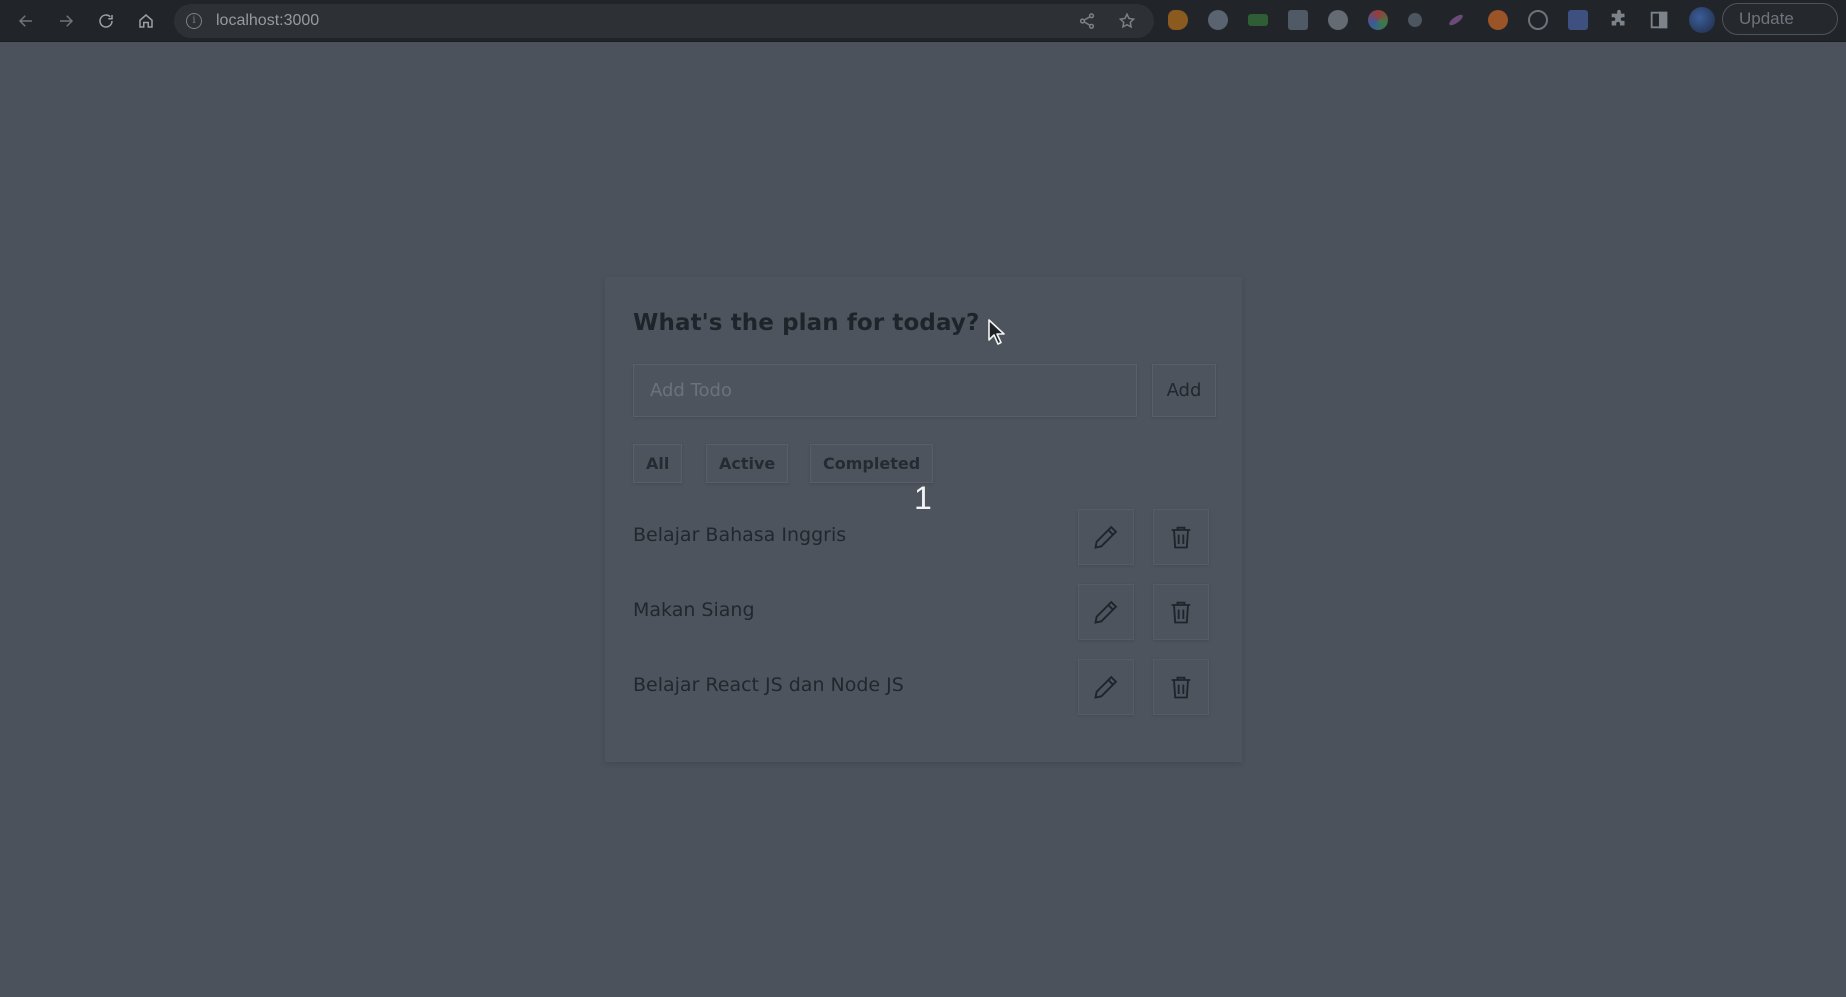 This screenshot has height=997, width=1846. What do you see at coordinates (1619, 20) in the screenshot?
I see `puzzle-icon` at bounding box center [1619, 20].